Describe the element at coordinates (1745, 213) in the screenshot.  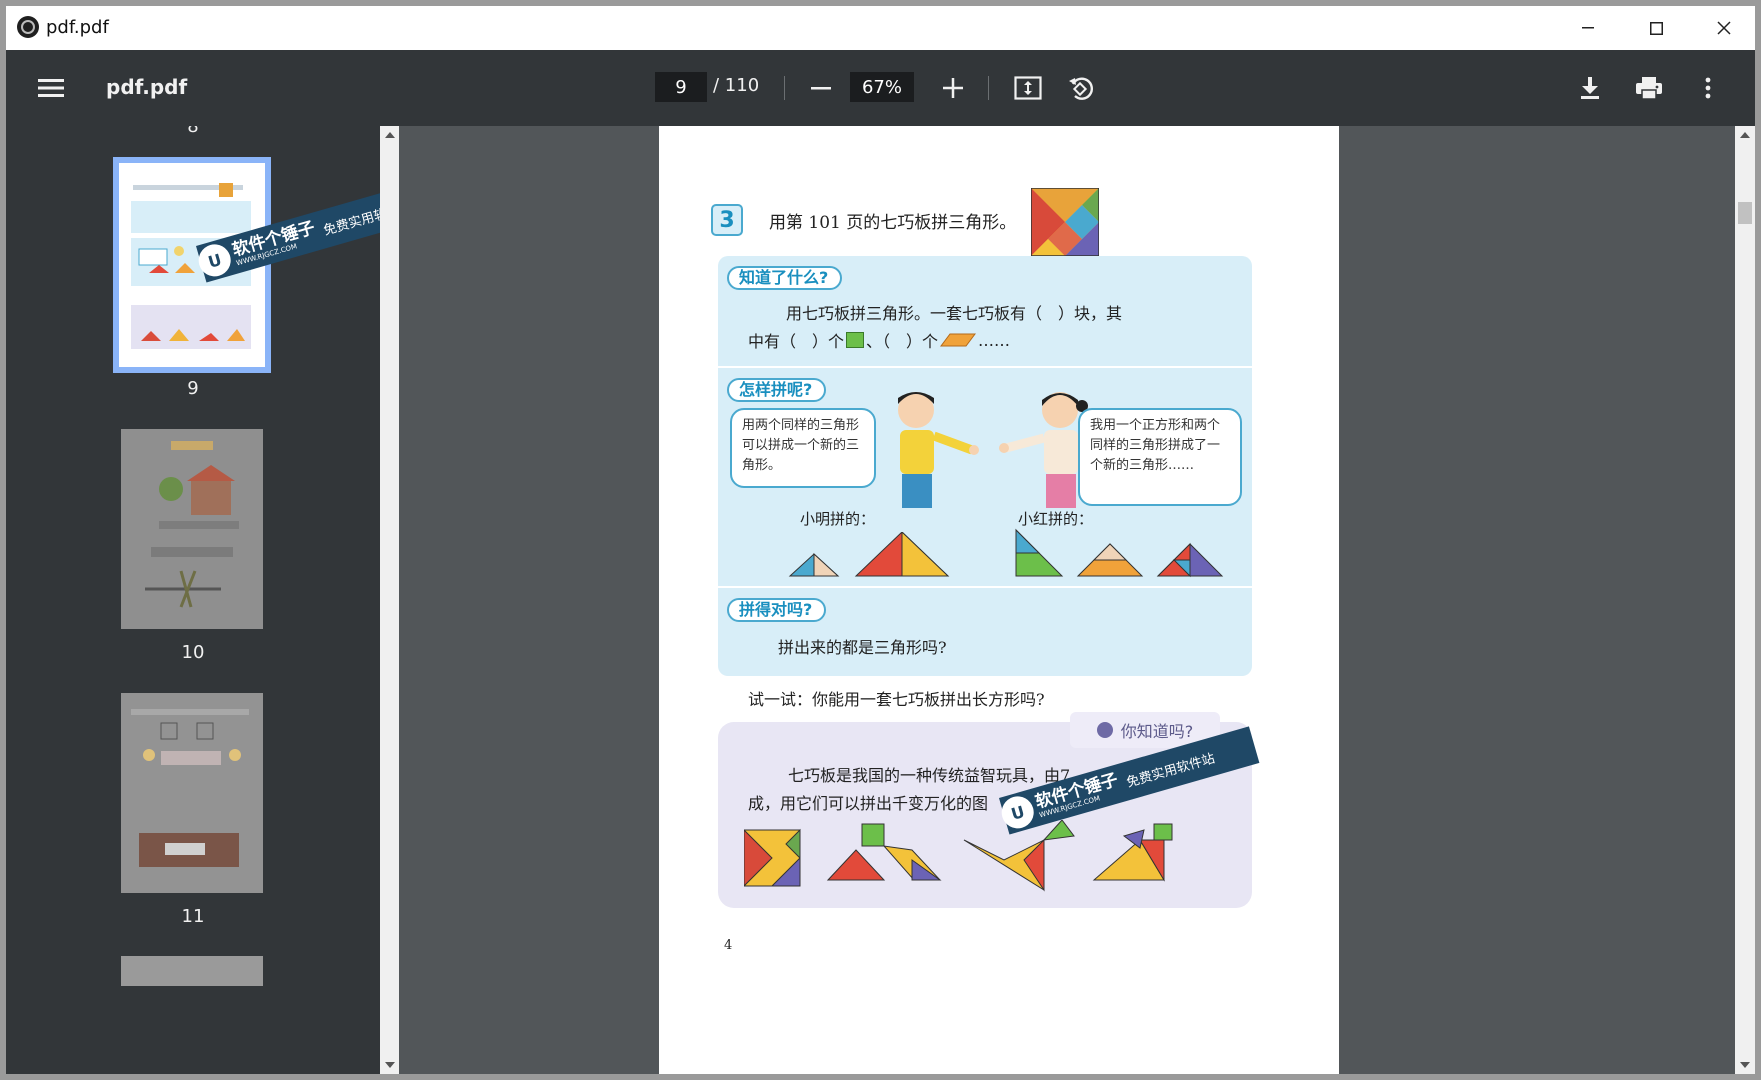
I see `scrollbar-thumb` at that location.